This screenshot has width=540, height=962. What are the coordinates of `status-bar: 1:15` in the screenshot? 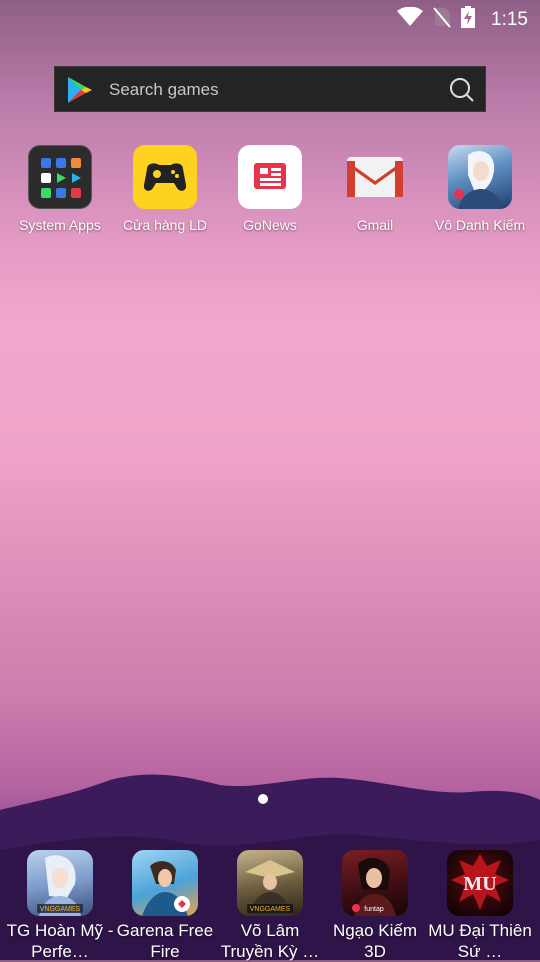 It's located at (270, 18).